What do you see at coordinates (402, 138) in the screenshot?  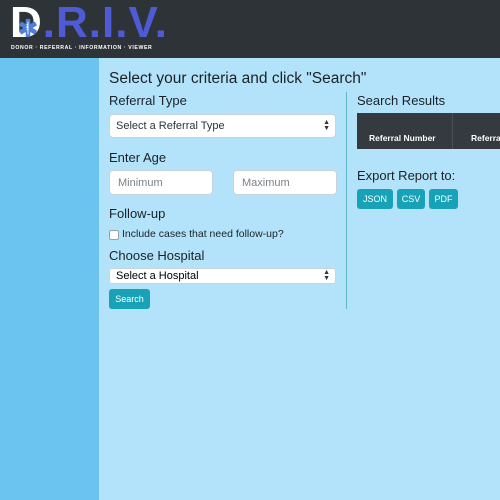 I see `column-header-referral-number: Referral Number` at bounding box center [402, 138].